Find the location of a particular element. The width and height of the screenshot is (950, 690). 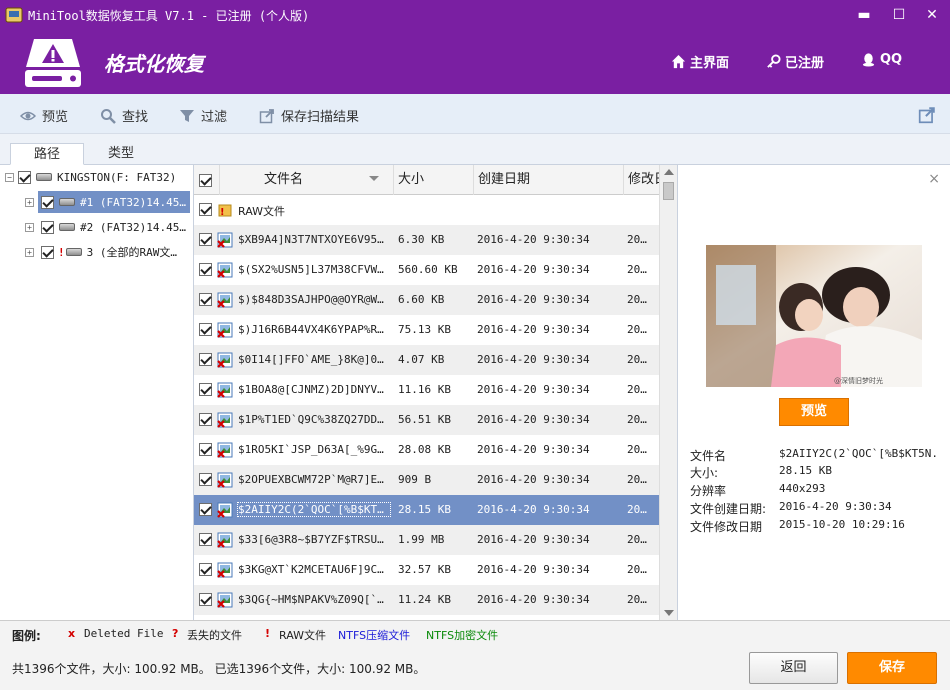

qq-link: QQ is located at coordinates (881, 59).